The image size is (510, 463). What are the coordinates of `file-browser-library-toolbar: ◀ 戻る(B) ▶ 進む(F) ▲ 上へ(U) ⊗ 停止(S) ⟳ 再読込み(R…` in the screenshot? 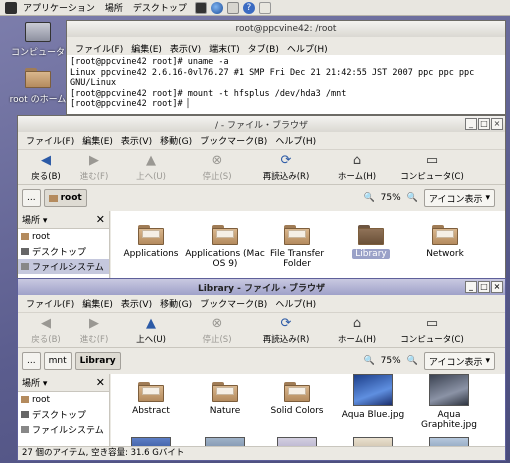 It's located at (261, 330).